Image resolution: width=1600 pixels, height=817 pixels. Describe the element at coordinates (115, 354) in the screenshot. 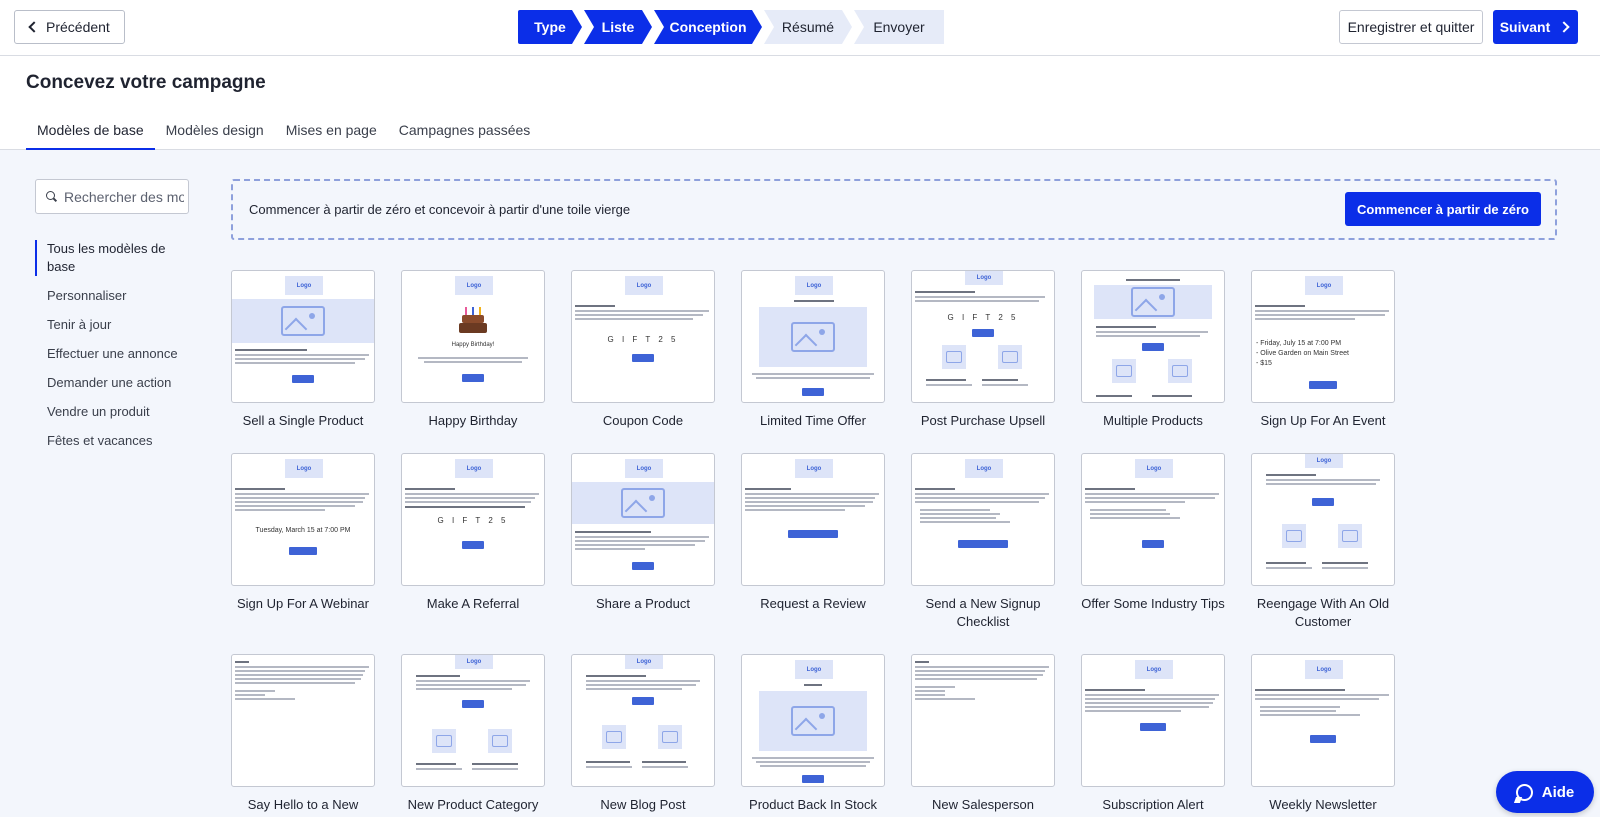

I see `category-annonce: Effectuer une annonce` at that location.